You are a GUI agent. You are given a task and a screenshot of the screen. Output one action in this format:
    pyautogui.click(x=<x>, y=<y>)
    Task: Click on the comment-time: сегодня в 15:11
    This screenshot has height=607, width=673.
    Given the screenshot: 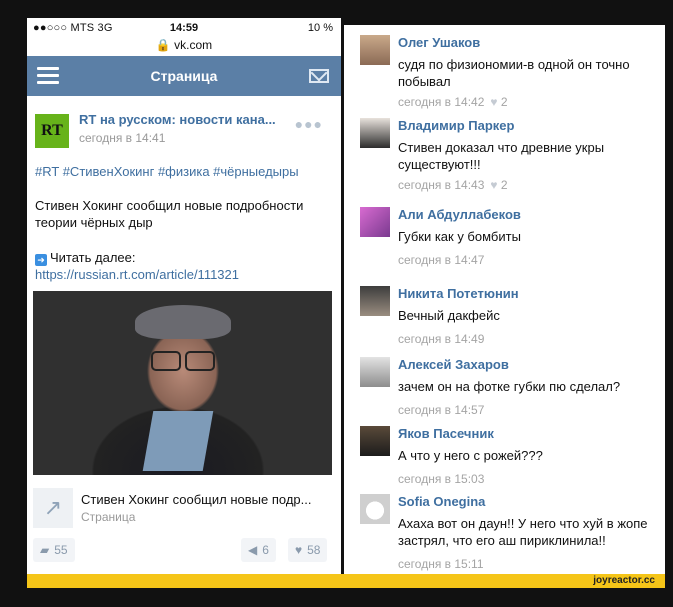 What is the action you would take?
    pyautogui.click(x=441, y=564)
    